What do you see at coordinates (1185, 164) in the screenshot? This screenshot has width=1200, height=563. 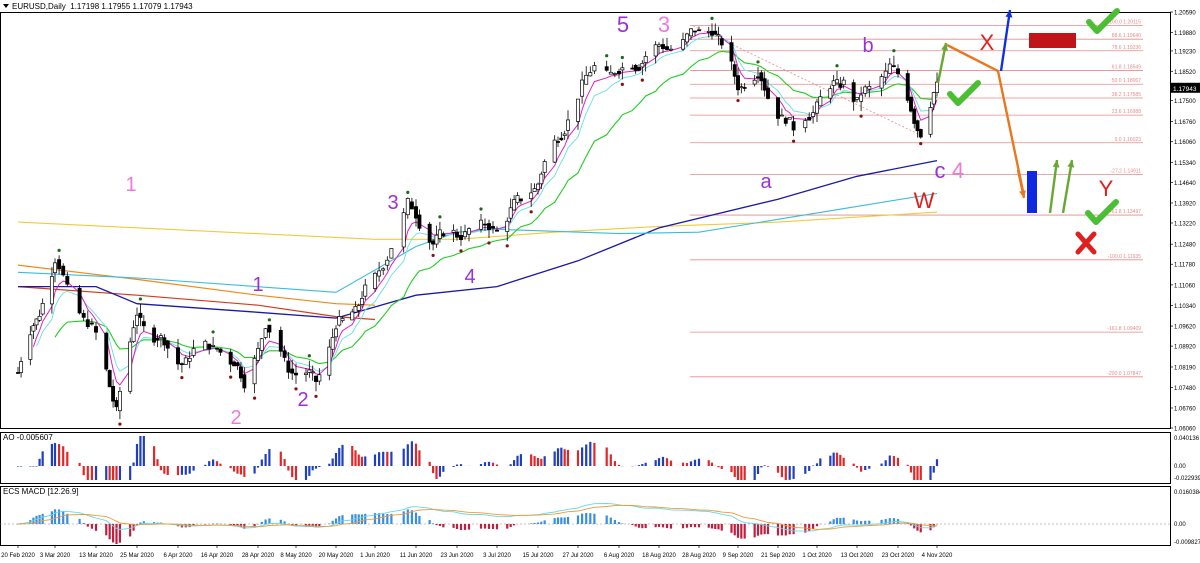 I see `y-tick-label: 1.15340` at bounding box center [1185, 164].